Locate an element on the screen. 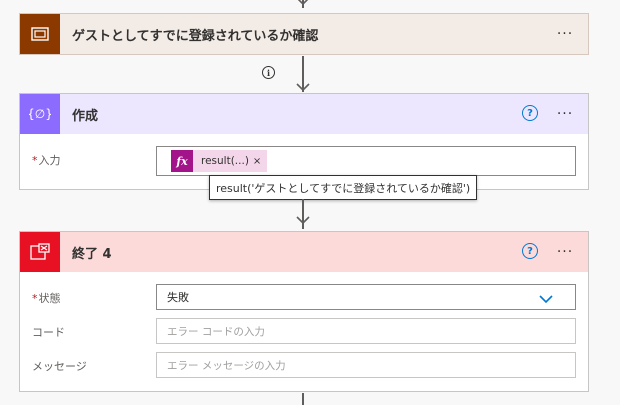 This screenshot has height=405, width=620. message-input: エラー メッセージの入力 is located at coordinates (366, 365).